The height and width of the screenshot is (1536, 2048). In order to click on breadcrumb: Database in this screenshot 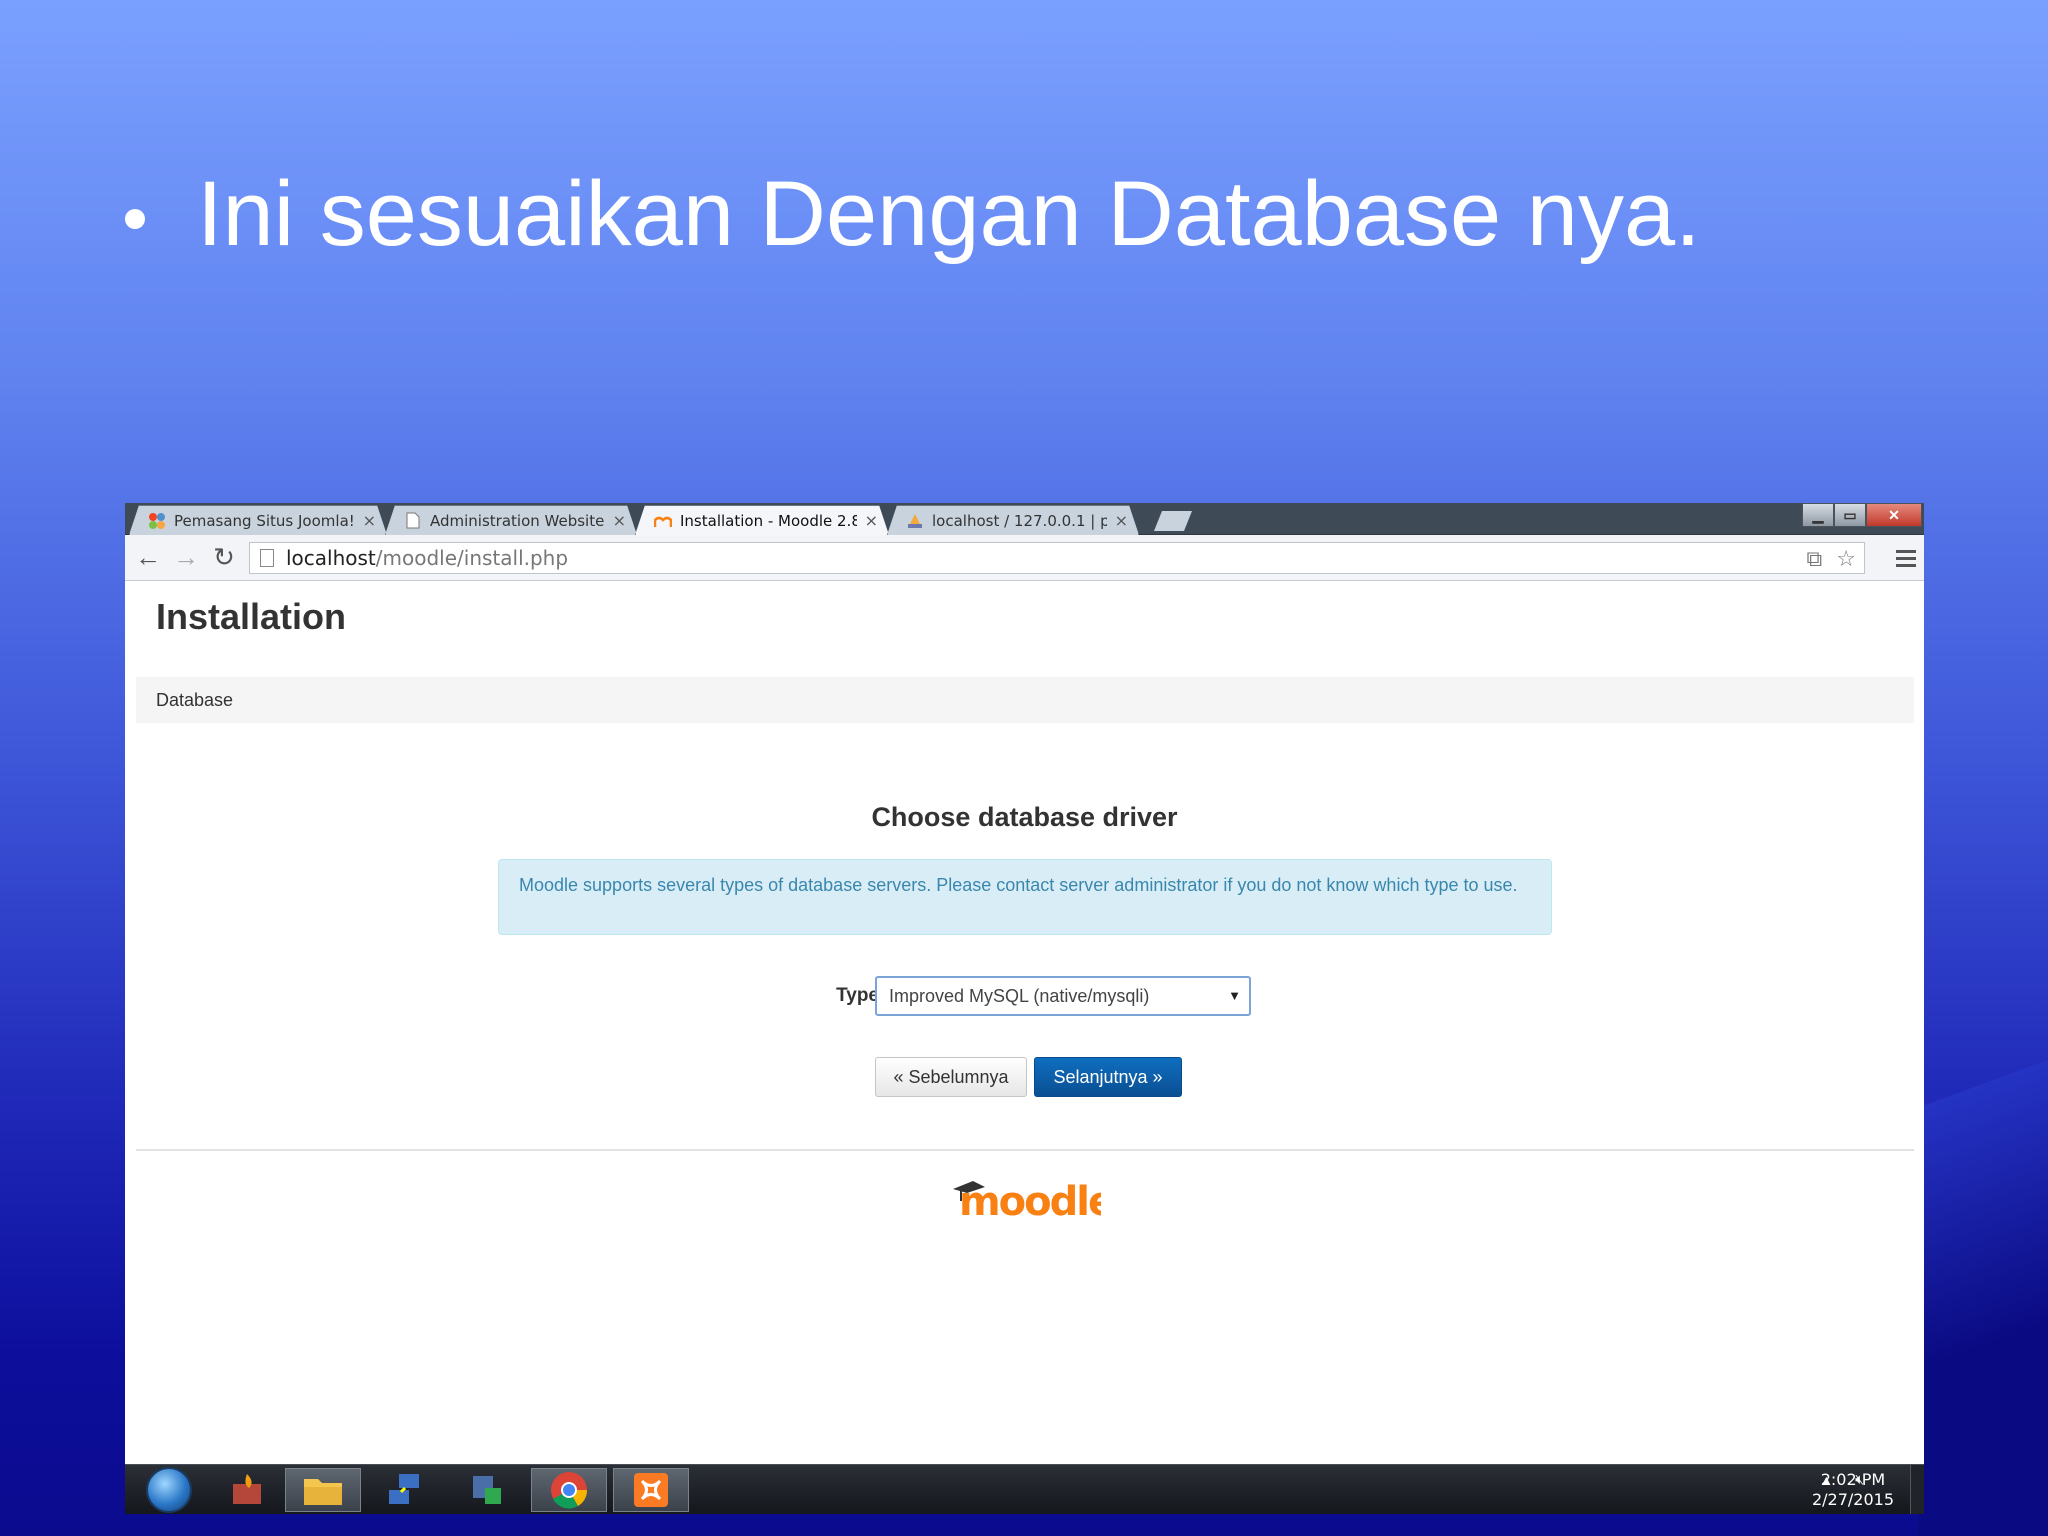, I will do `click(1025, 700)`.